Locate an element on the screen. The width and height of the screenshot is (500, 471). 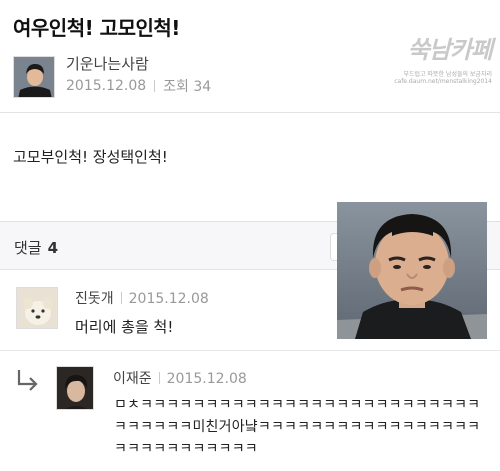
author-avatar is located at coordinates (34, 77).